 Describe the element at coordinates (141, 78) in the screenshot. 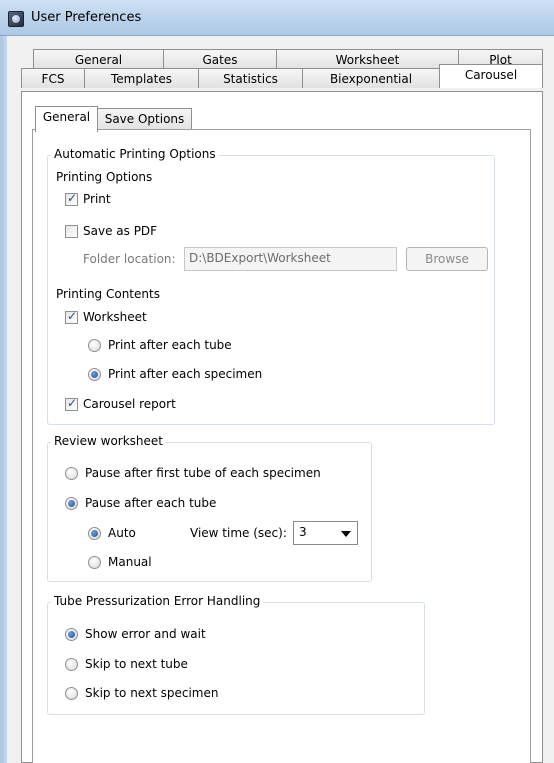

I see `tab-templates: Templates` at that location.